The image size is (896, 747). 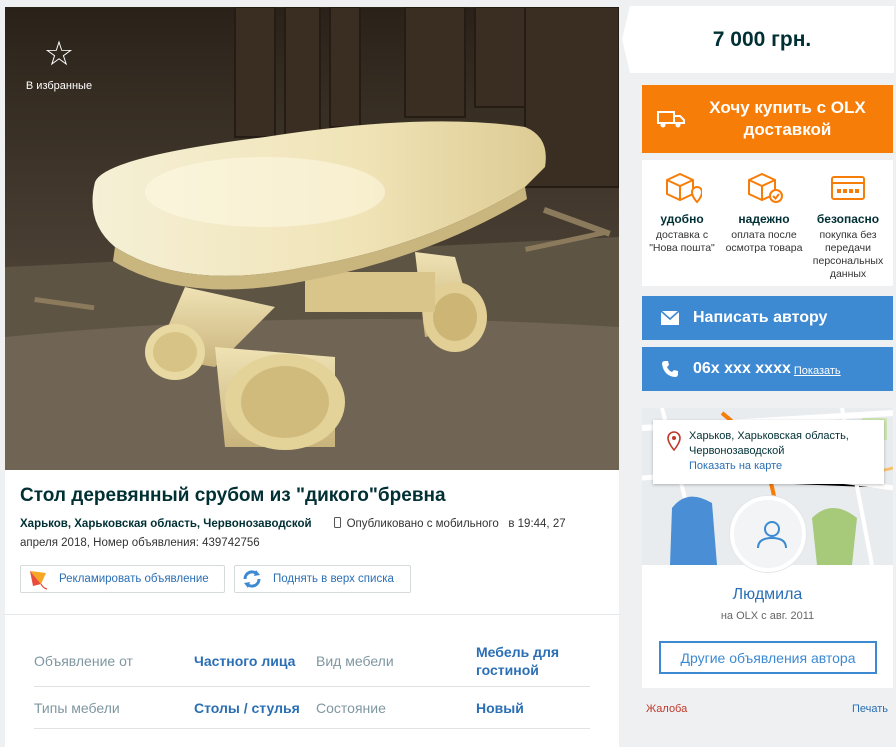 I want to click on truck-icon, so click(x=671, y=119).